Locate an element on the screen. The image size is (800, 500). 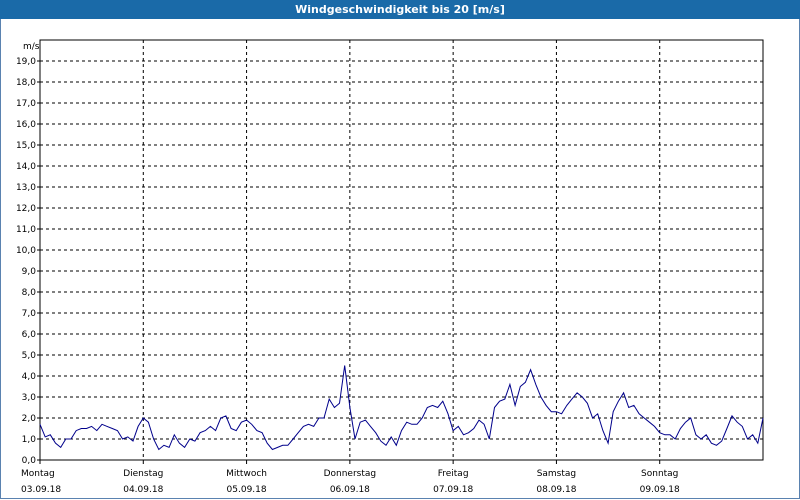
y-tick-label: 5,0 is located at coordinates (29, 356).